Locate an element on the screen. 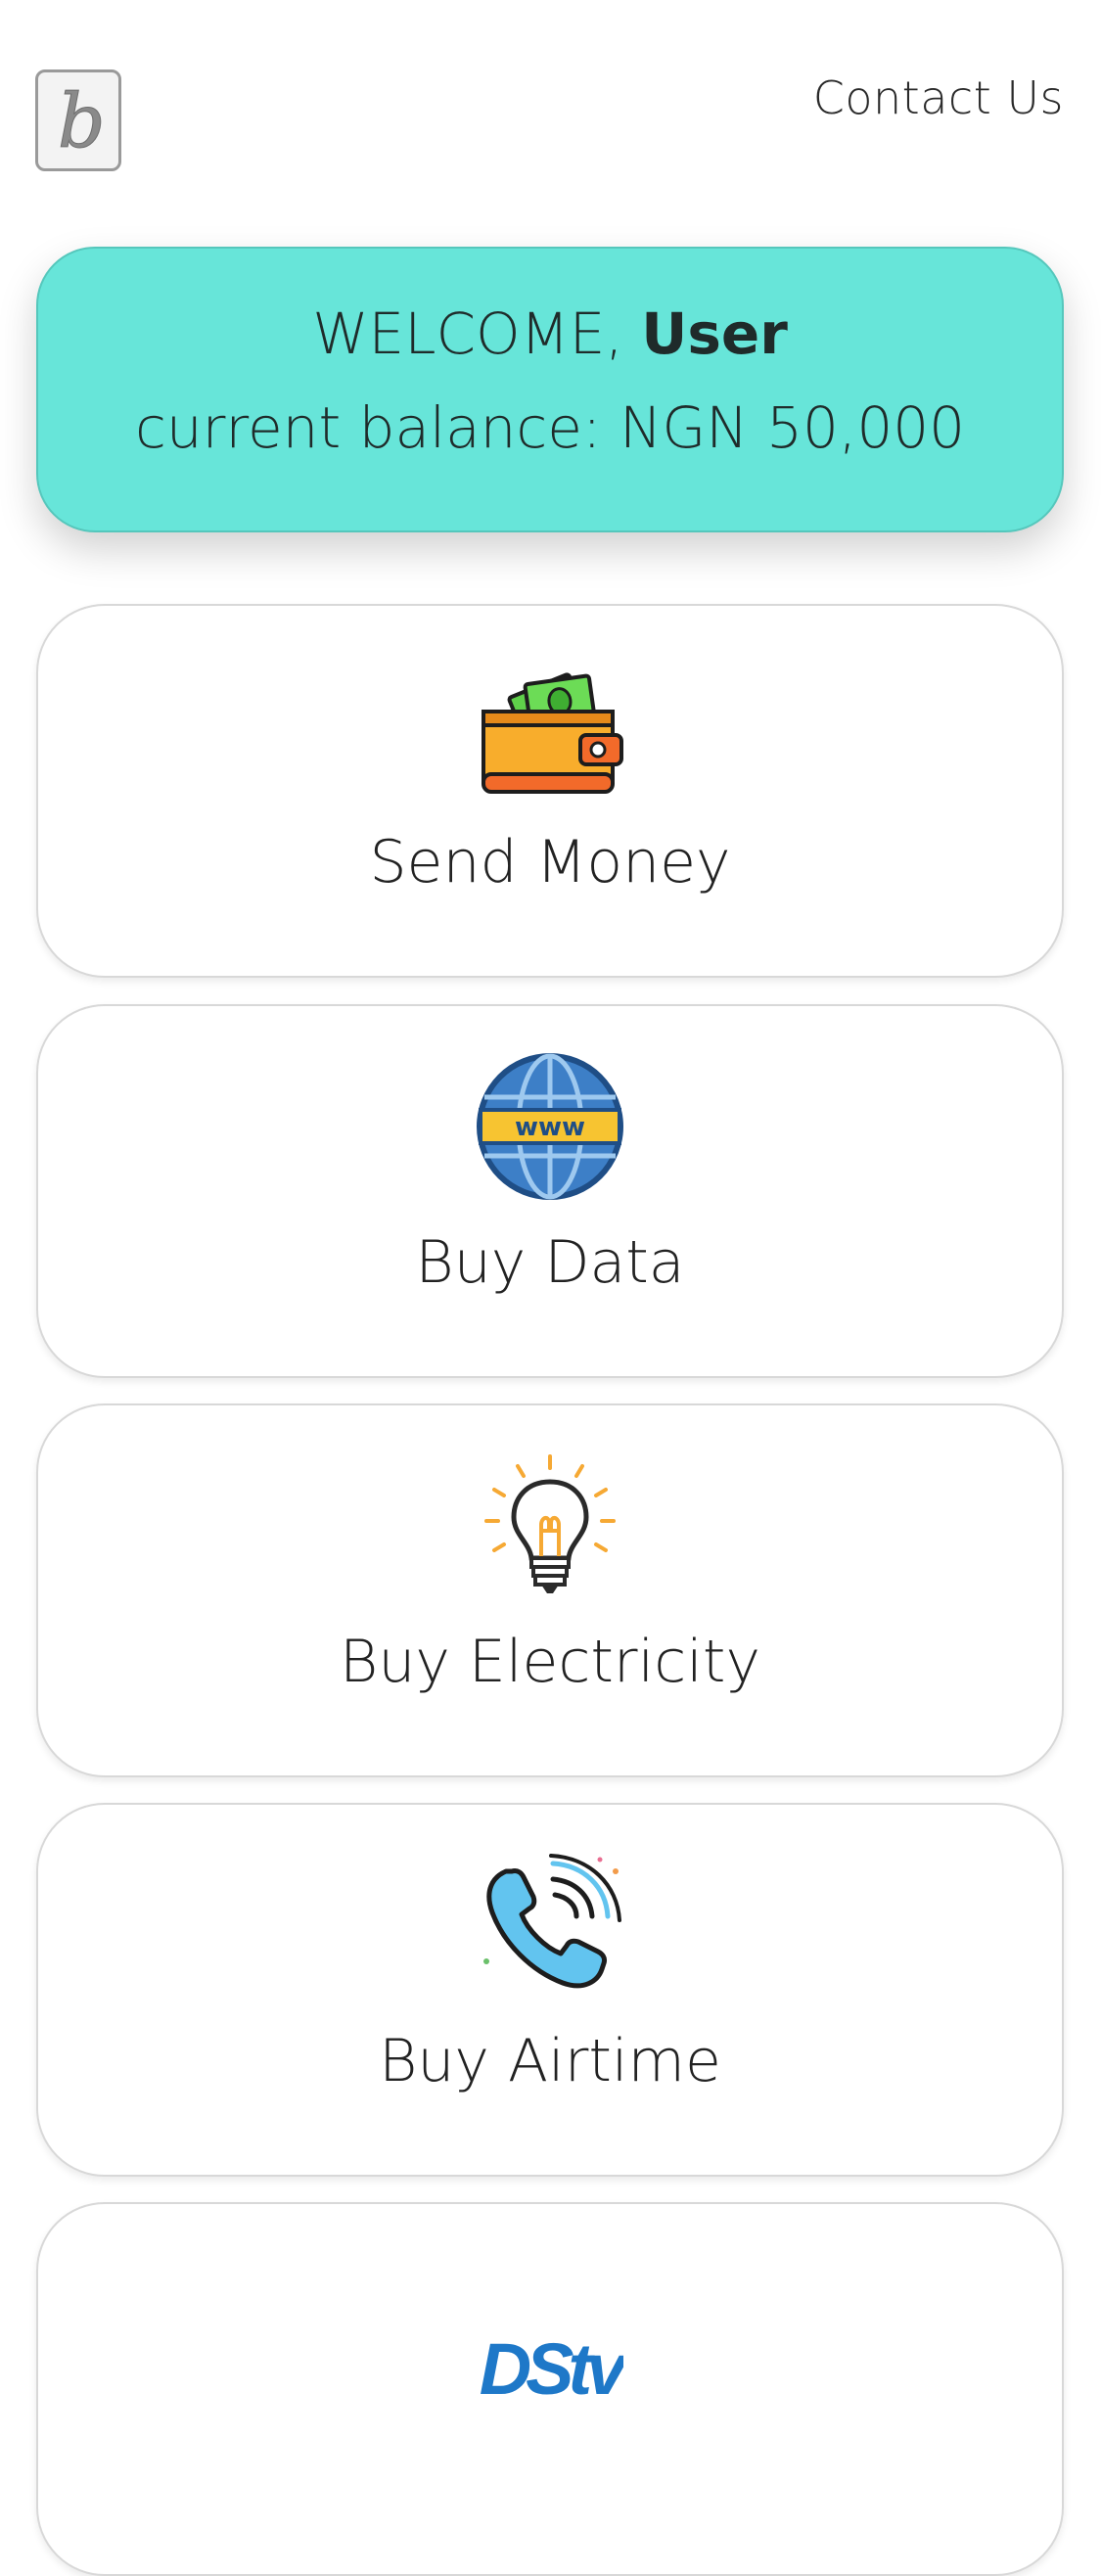 This screenshot has height=2576, width=1101. globe-www-icon: www is located at coordinates (550, 1126).